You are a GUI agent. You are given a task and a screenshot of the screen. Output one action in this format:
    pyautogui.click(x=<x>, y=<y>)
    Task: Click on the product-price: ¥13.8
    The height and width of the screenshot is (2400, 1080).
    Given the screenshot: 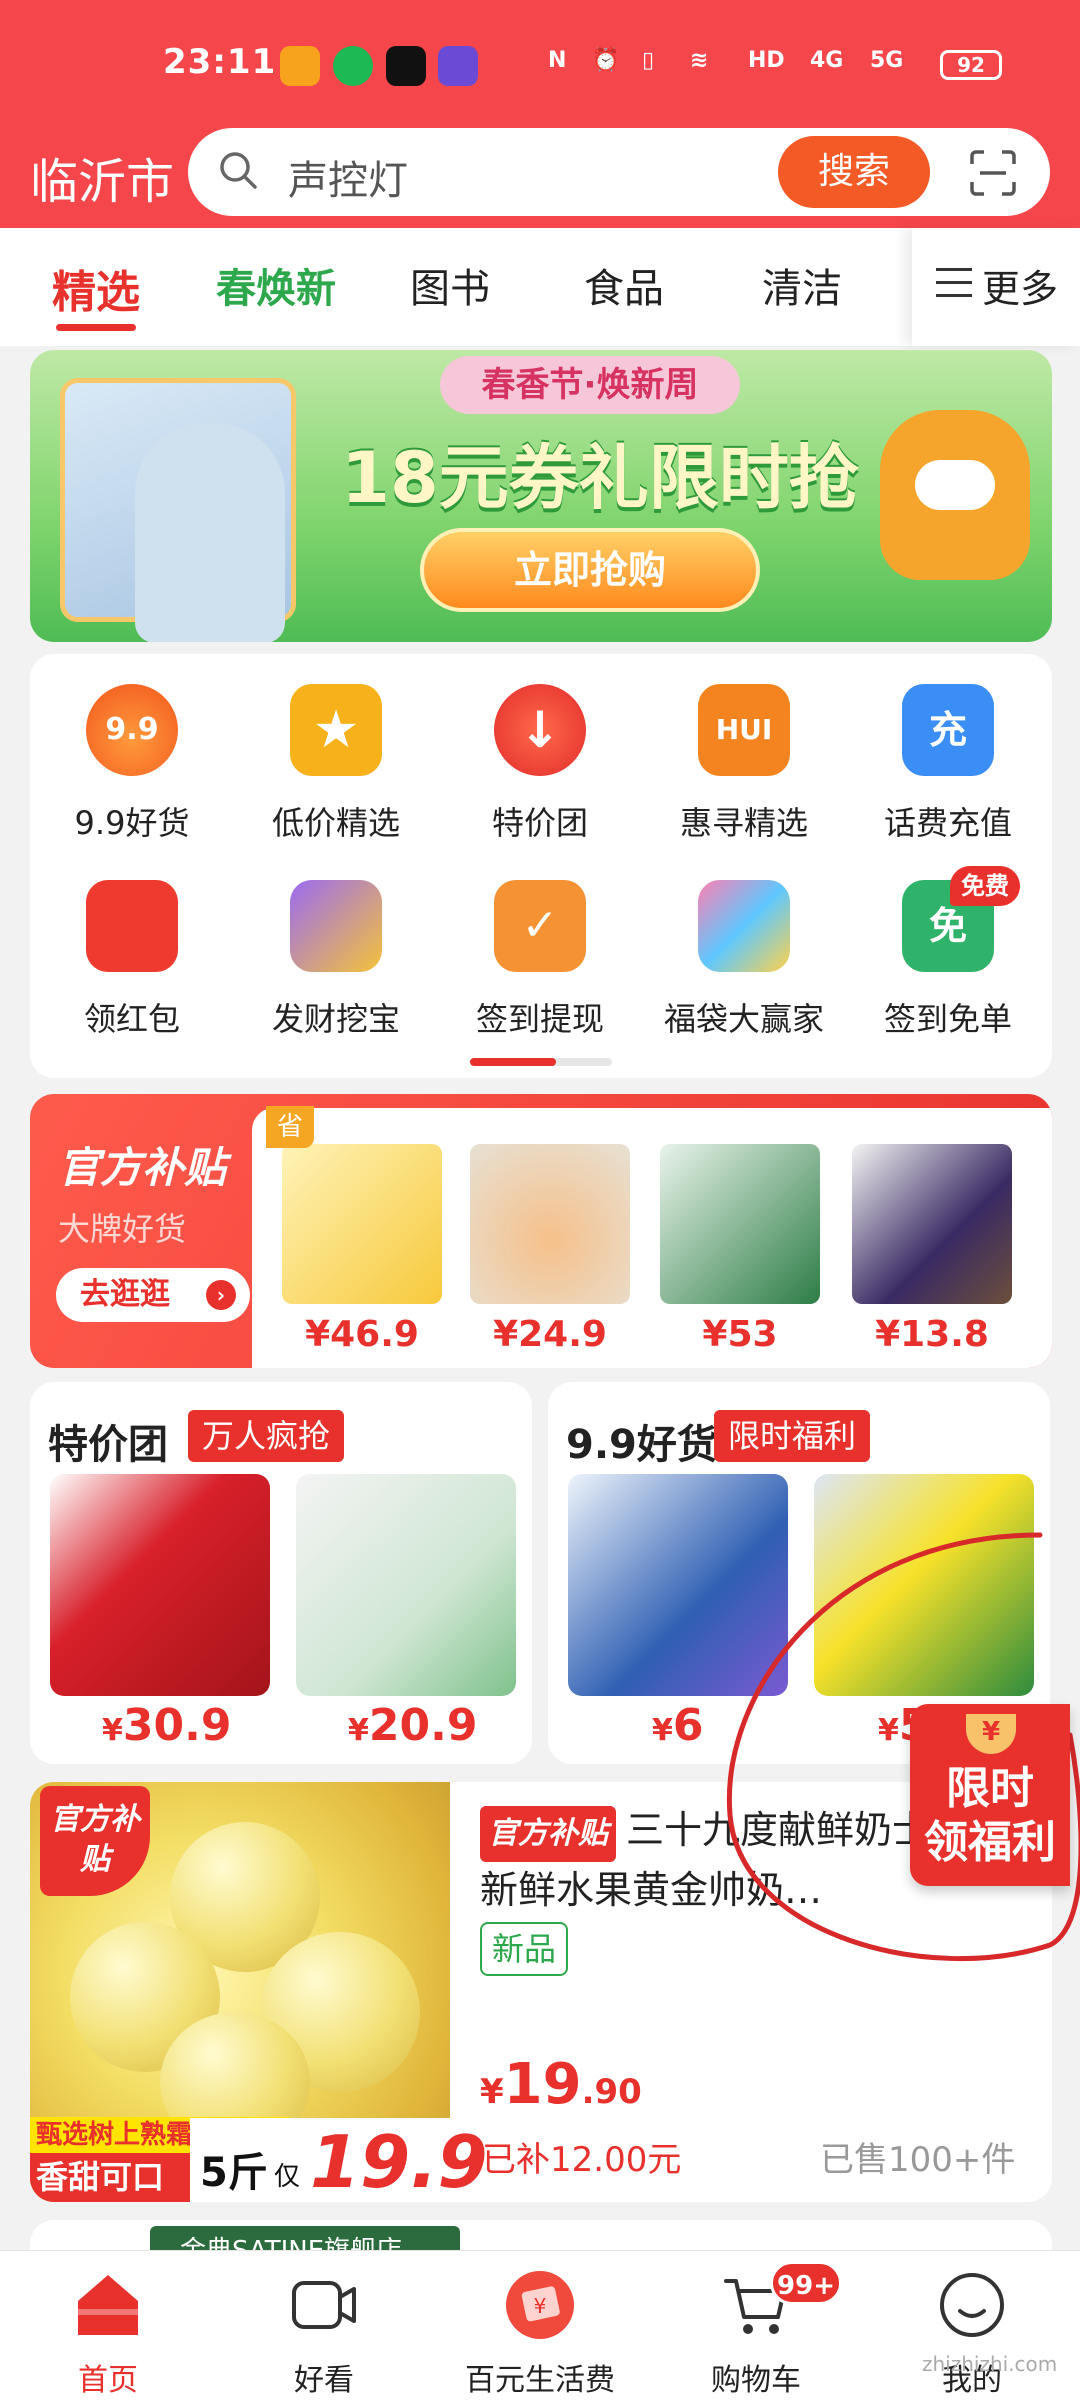 What is the action you would take?
    pyautogui.click(x=932, y=1334)
    